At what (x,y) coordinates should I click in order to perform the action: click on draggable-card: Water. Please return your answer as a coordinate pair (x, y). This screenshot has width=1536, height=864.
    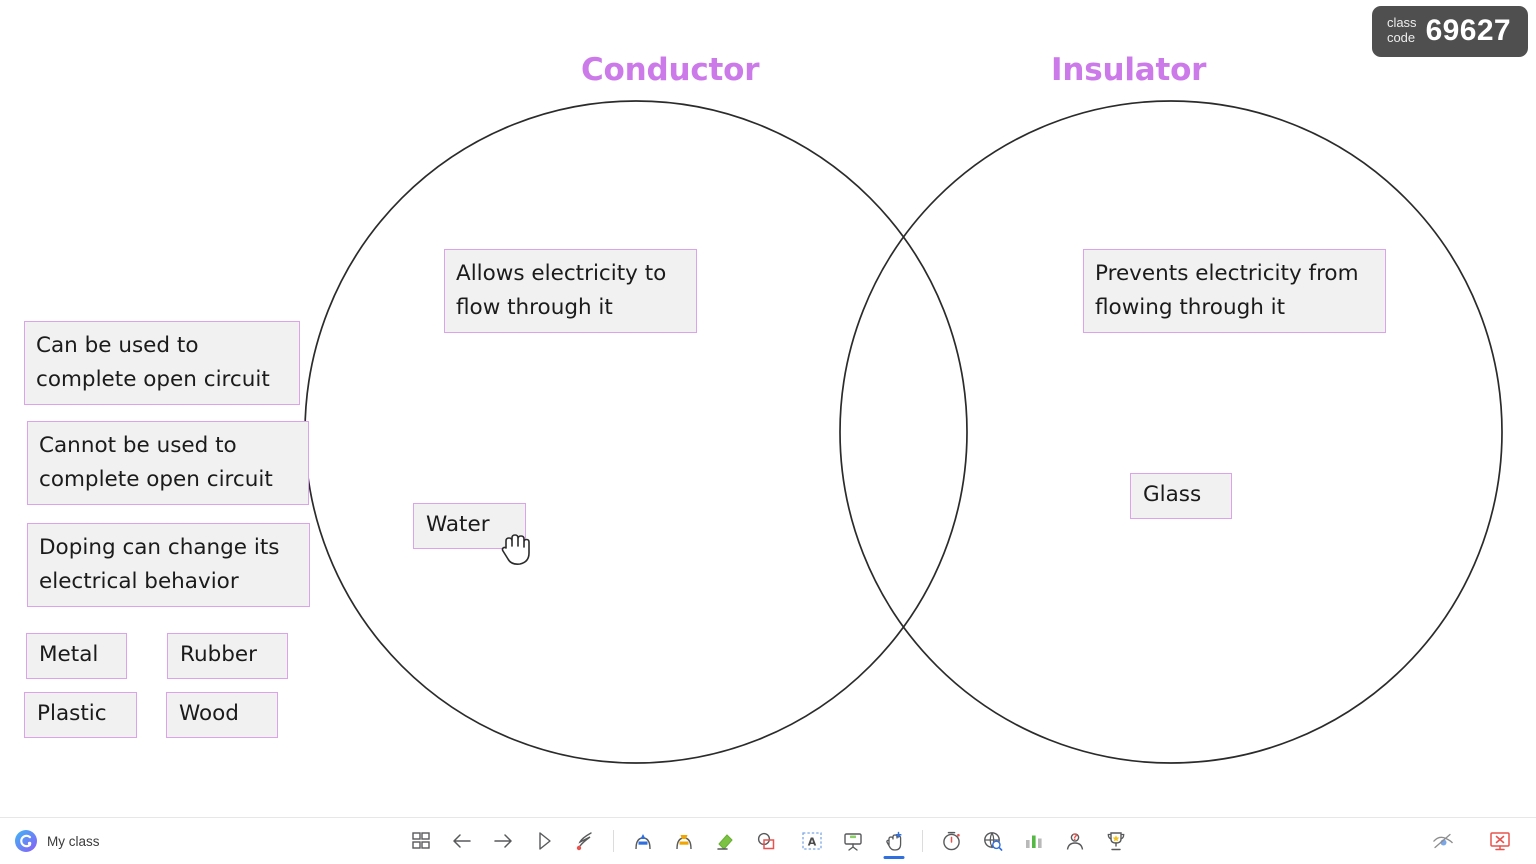
    Looking at the image, I should click on (469, 526).